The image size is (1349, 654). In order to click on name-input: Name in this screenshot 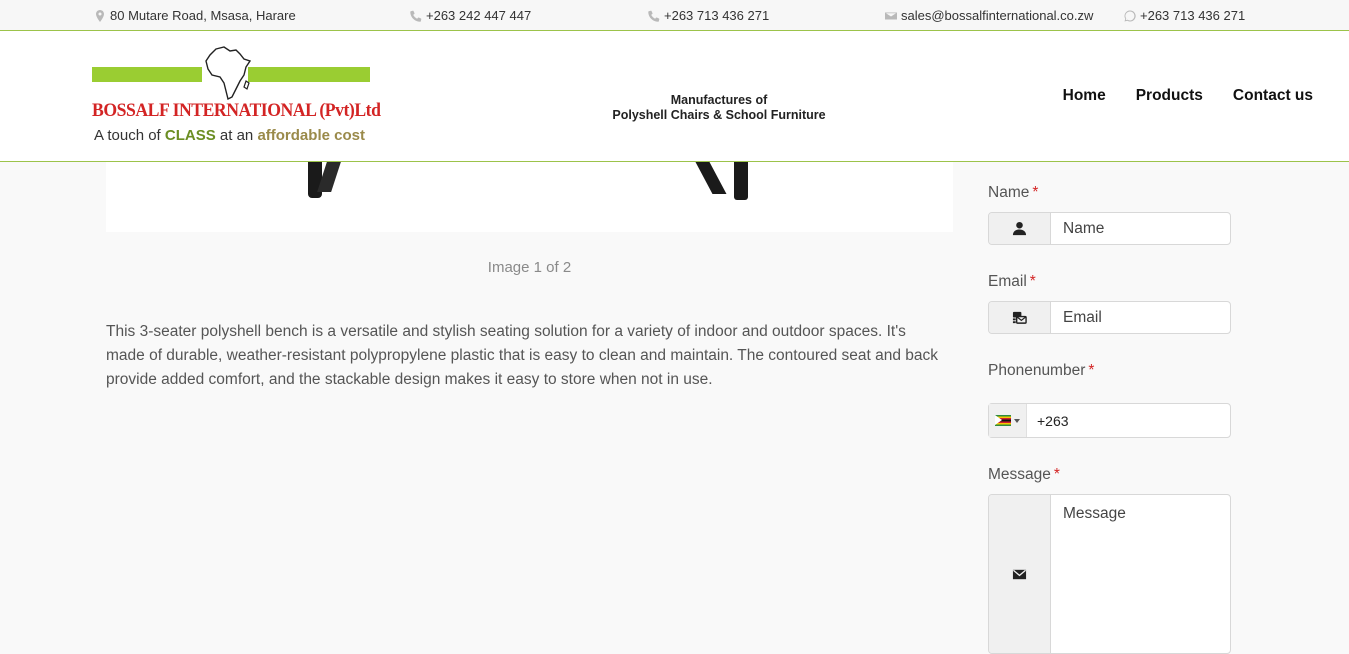, I will do `click(1140, 228)`.